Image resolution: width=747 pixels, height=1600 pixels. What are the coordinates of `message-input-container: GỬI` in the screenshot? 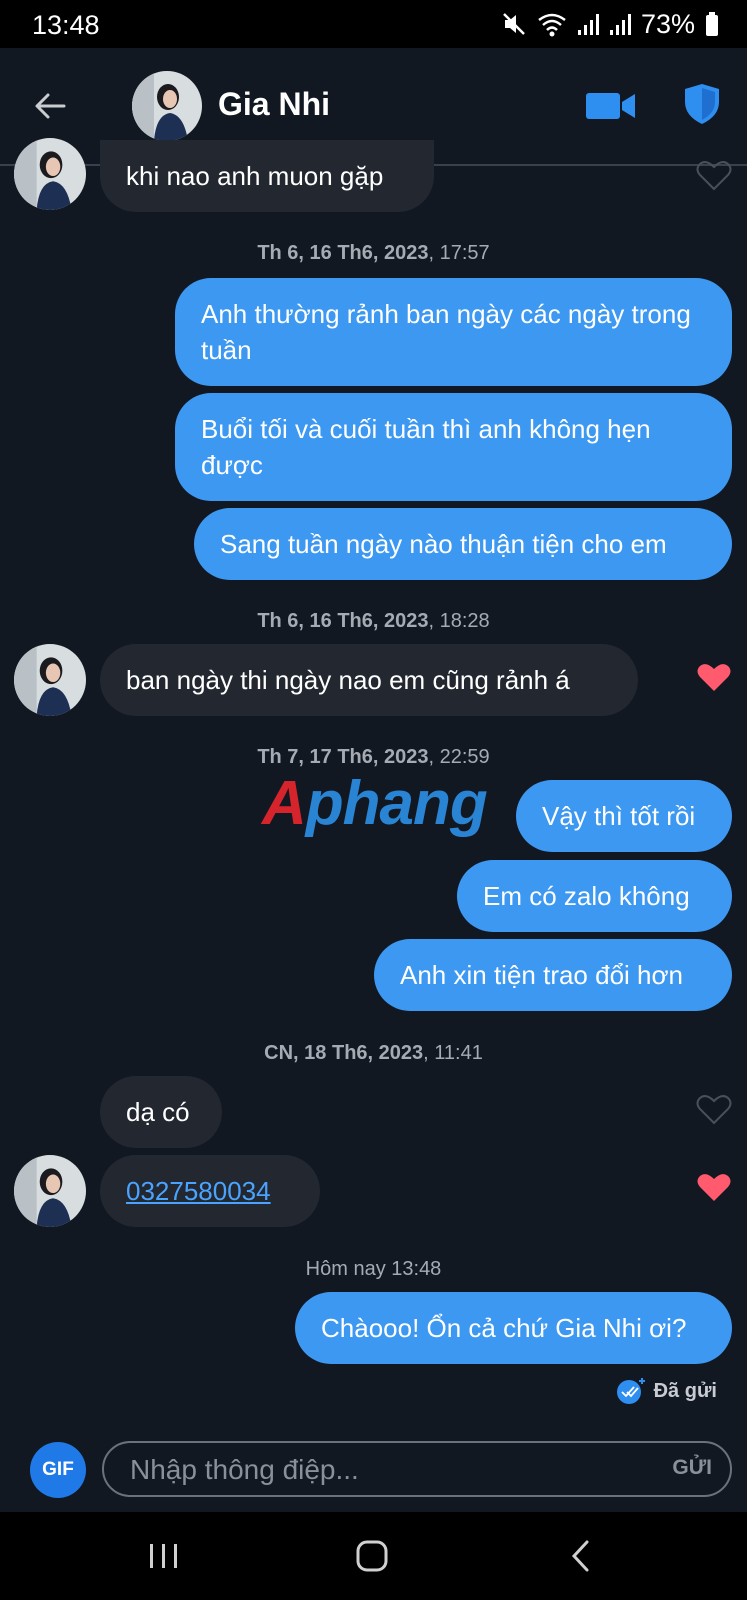 It's located at (417, 1469).